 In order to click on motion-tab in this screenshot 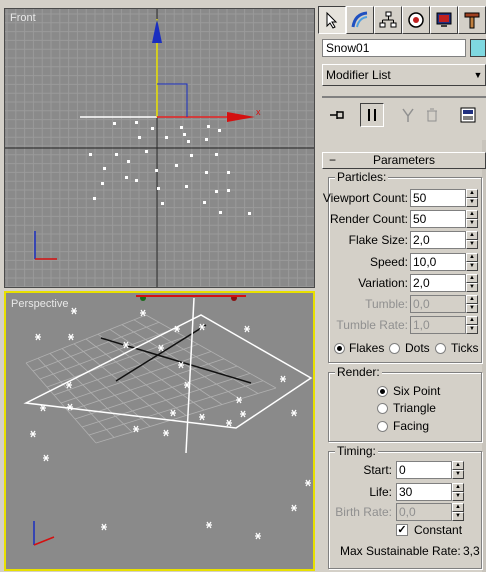, I will do `click(416, 20)`.